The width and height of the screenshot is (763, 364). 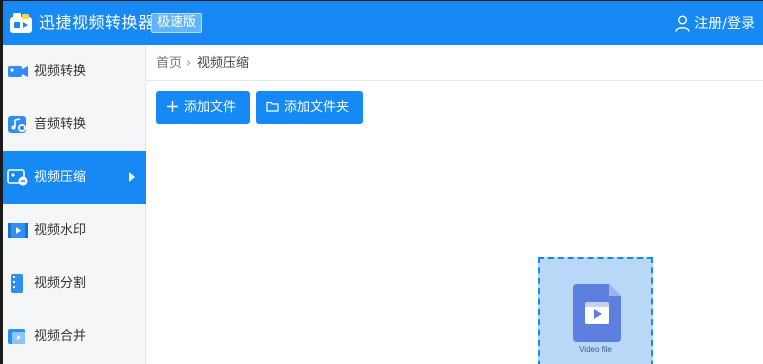 I want to click on video-merge-icon, so click(x=16, y=336).